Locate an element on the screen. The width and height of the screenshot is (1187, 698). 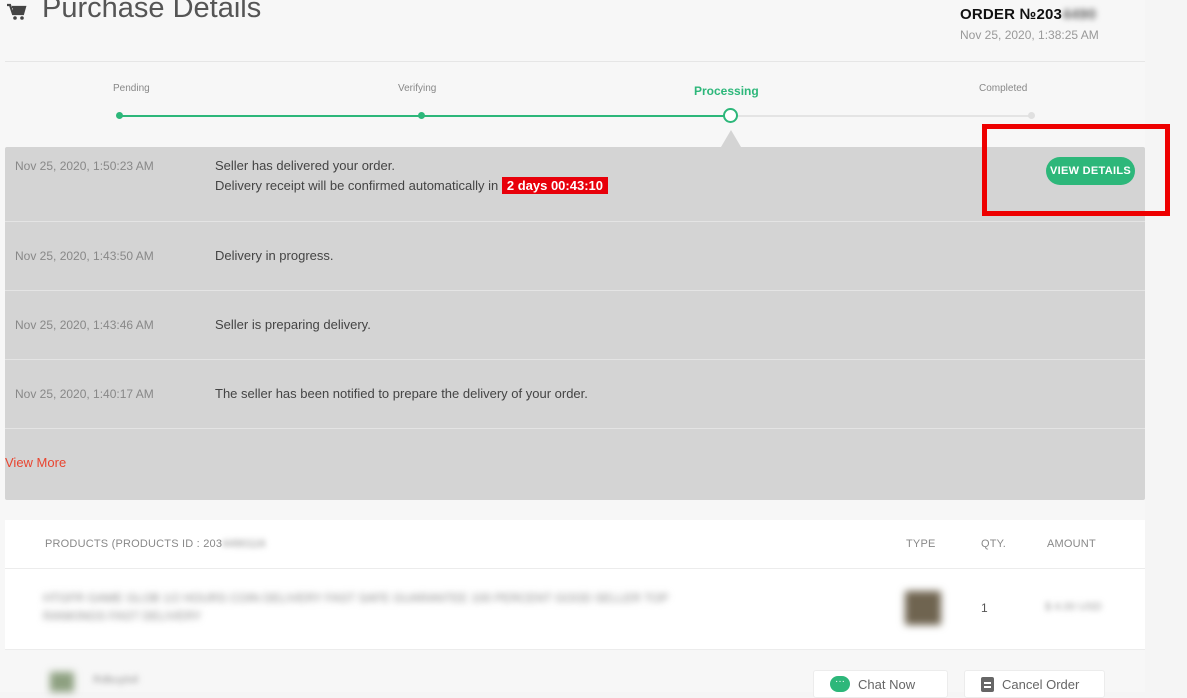
chat-now-button: ··· Chat Now is located at coordinates (880, 684).